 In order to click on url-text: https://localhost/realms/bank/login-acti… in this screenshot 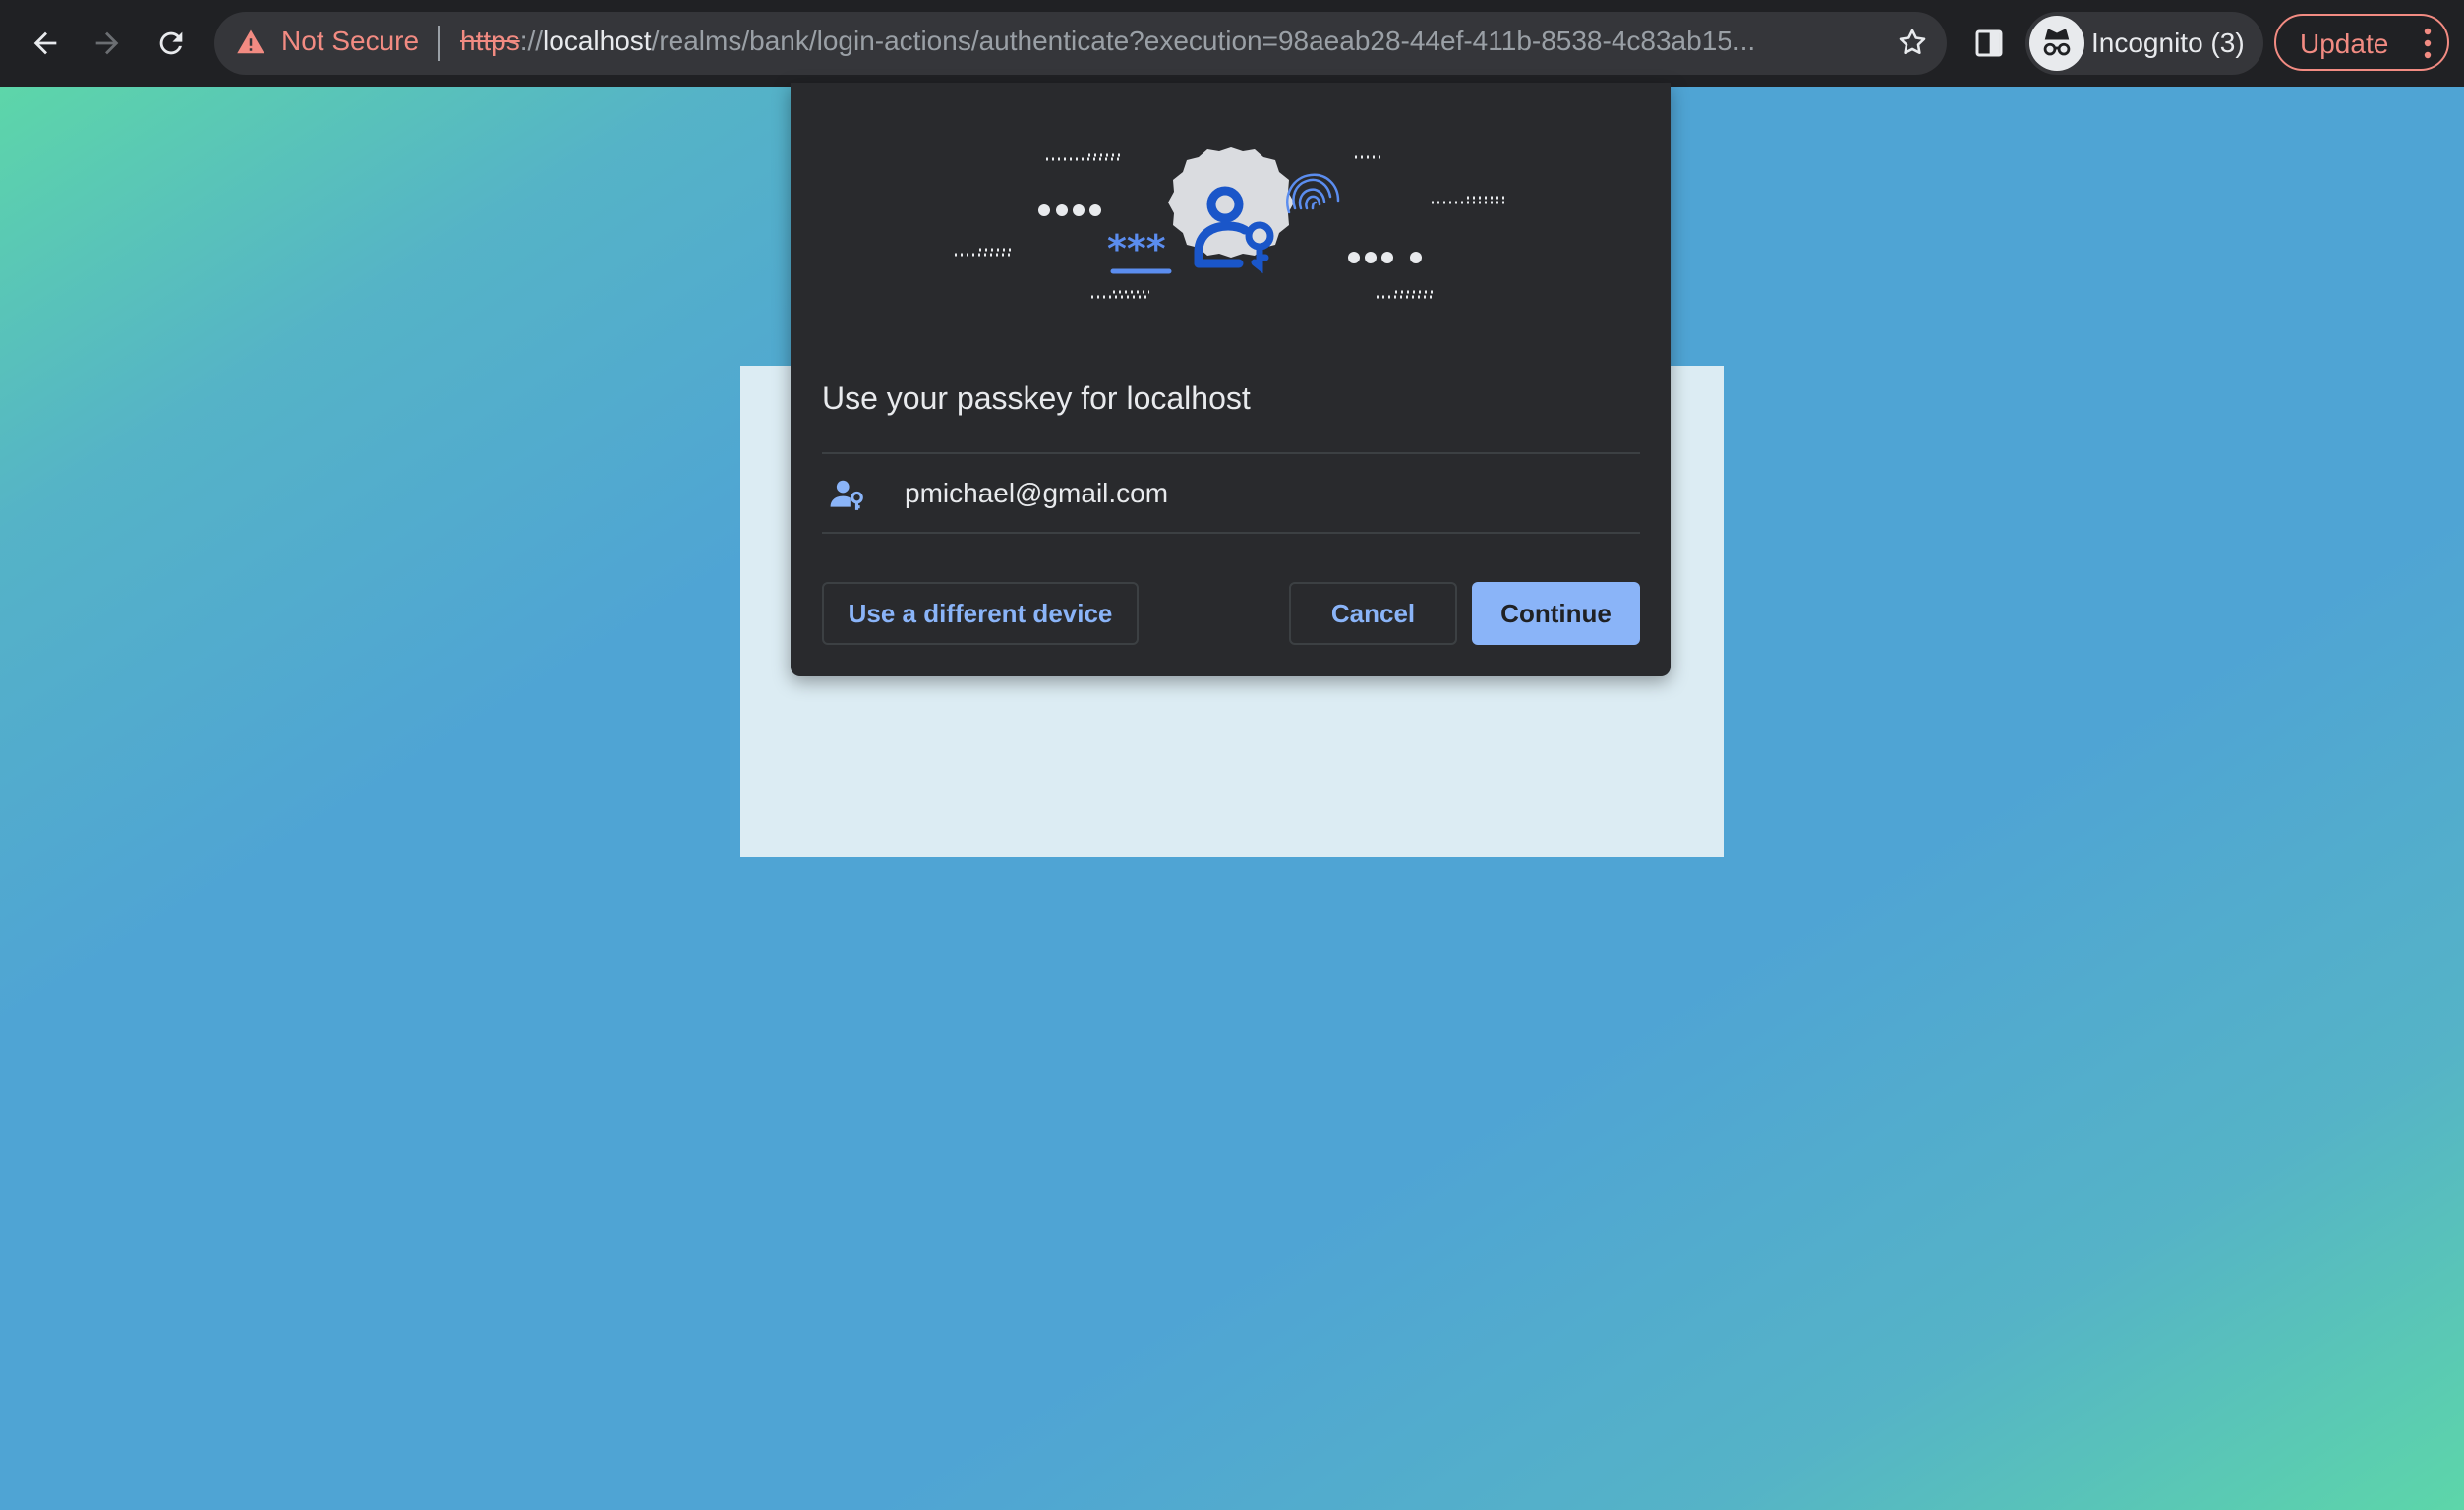, I will do `click(1174, 41)`.